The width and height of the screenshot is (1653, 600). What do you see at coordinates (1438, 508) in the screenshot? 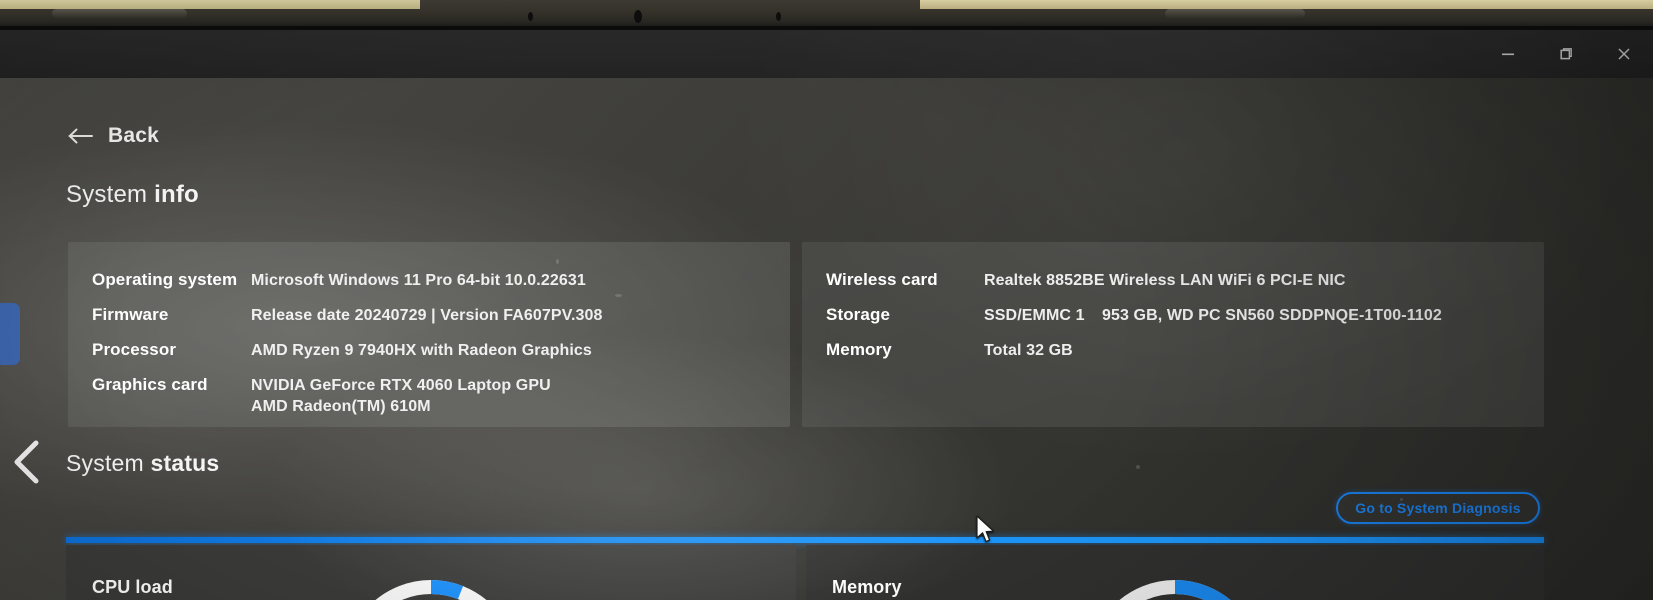
I see `go-to-system-diagnosis-button: Go to System Diagnosis` at bounding box center [1438, 508].